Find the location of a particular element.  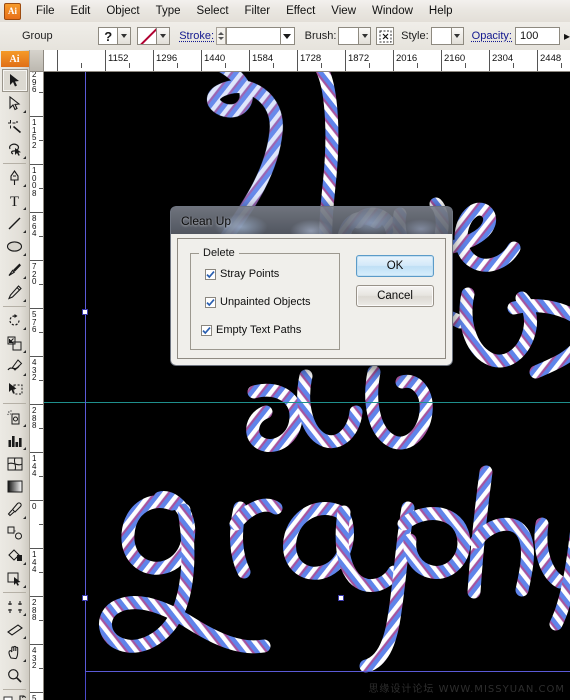

blend-tool is located at coordinates (15, 532).